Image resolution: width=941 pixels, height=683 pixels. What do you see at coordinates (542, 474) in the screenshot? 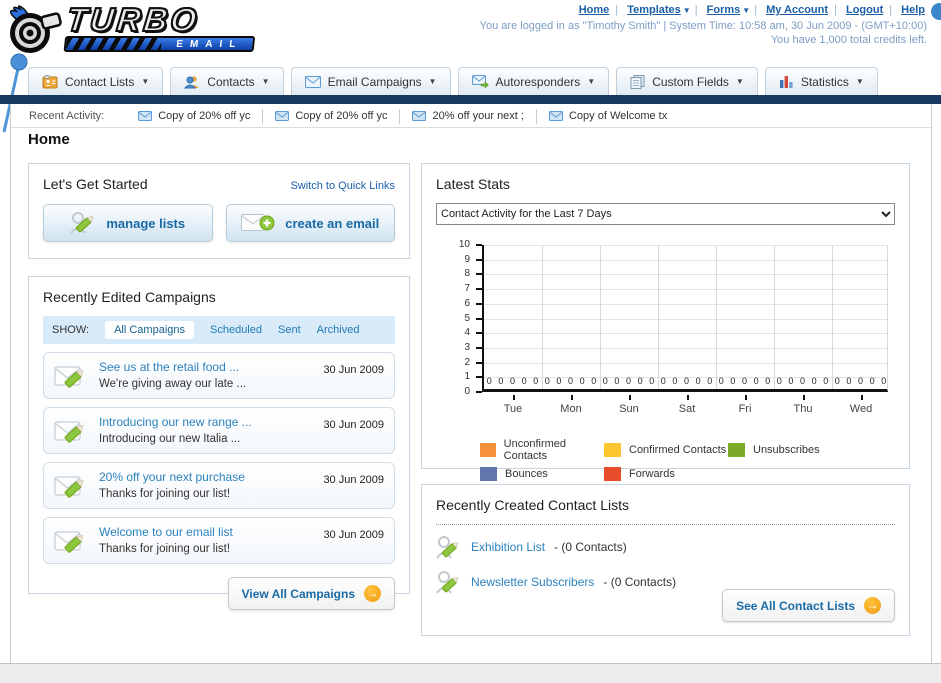
I see `legend-item: Bounces` at bounding box center [542, 474].